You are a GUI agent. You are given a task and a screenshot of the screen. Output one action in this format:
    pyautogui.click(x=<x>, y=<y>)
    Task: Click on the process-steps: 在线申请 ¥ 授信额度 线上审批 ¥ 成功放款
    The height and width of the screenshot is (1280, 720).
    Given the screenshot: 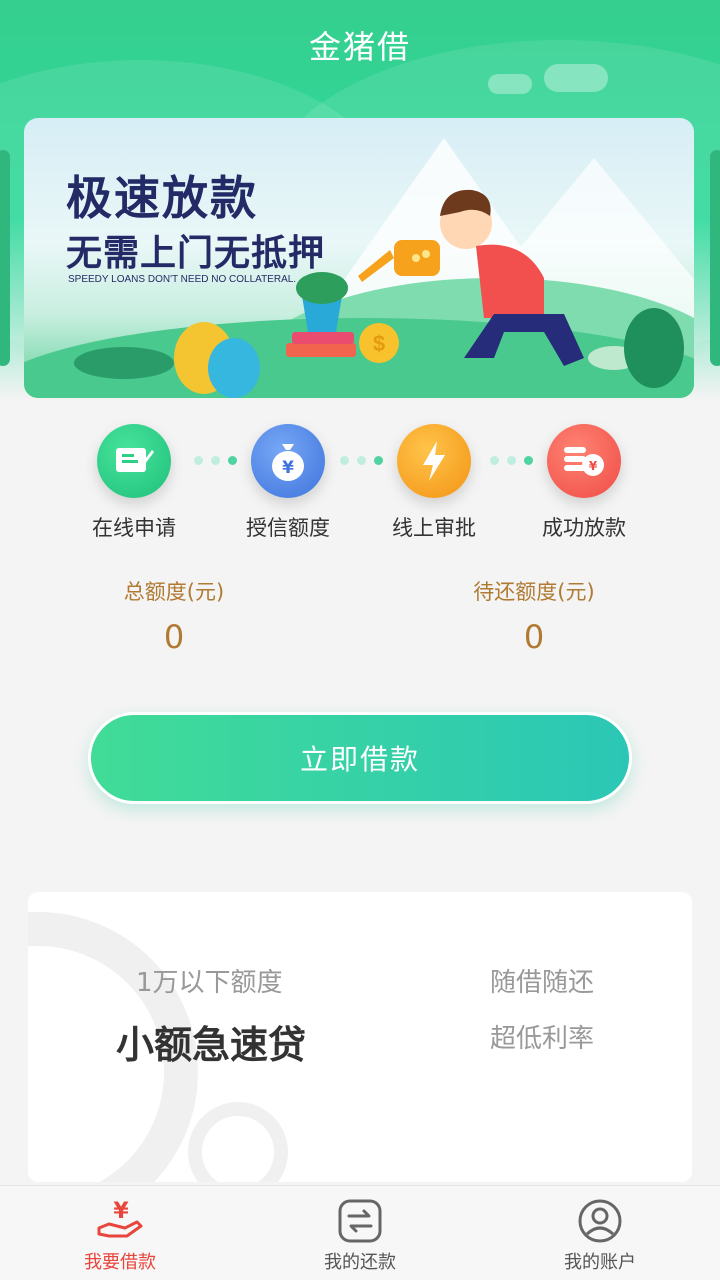 What is the action you would take?
    pyautogui.click(x=360, y=485)
    